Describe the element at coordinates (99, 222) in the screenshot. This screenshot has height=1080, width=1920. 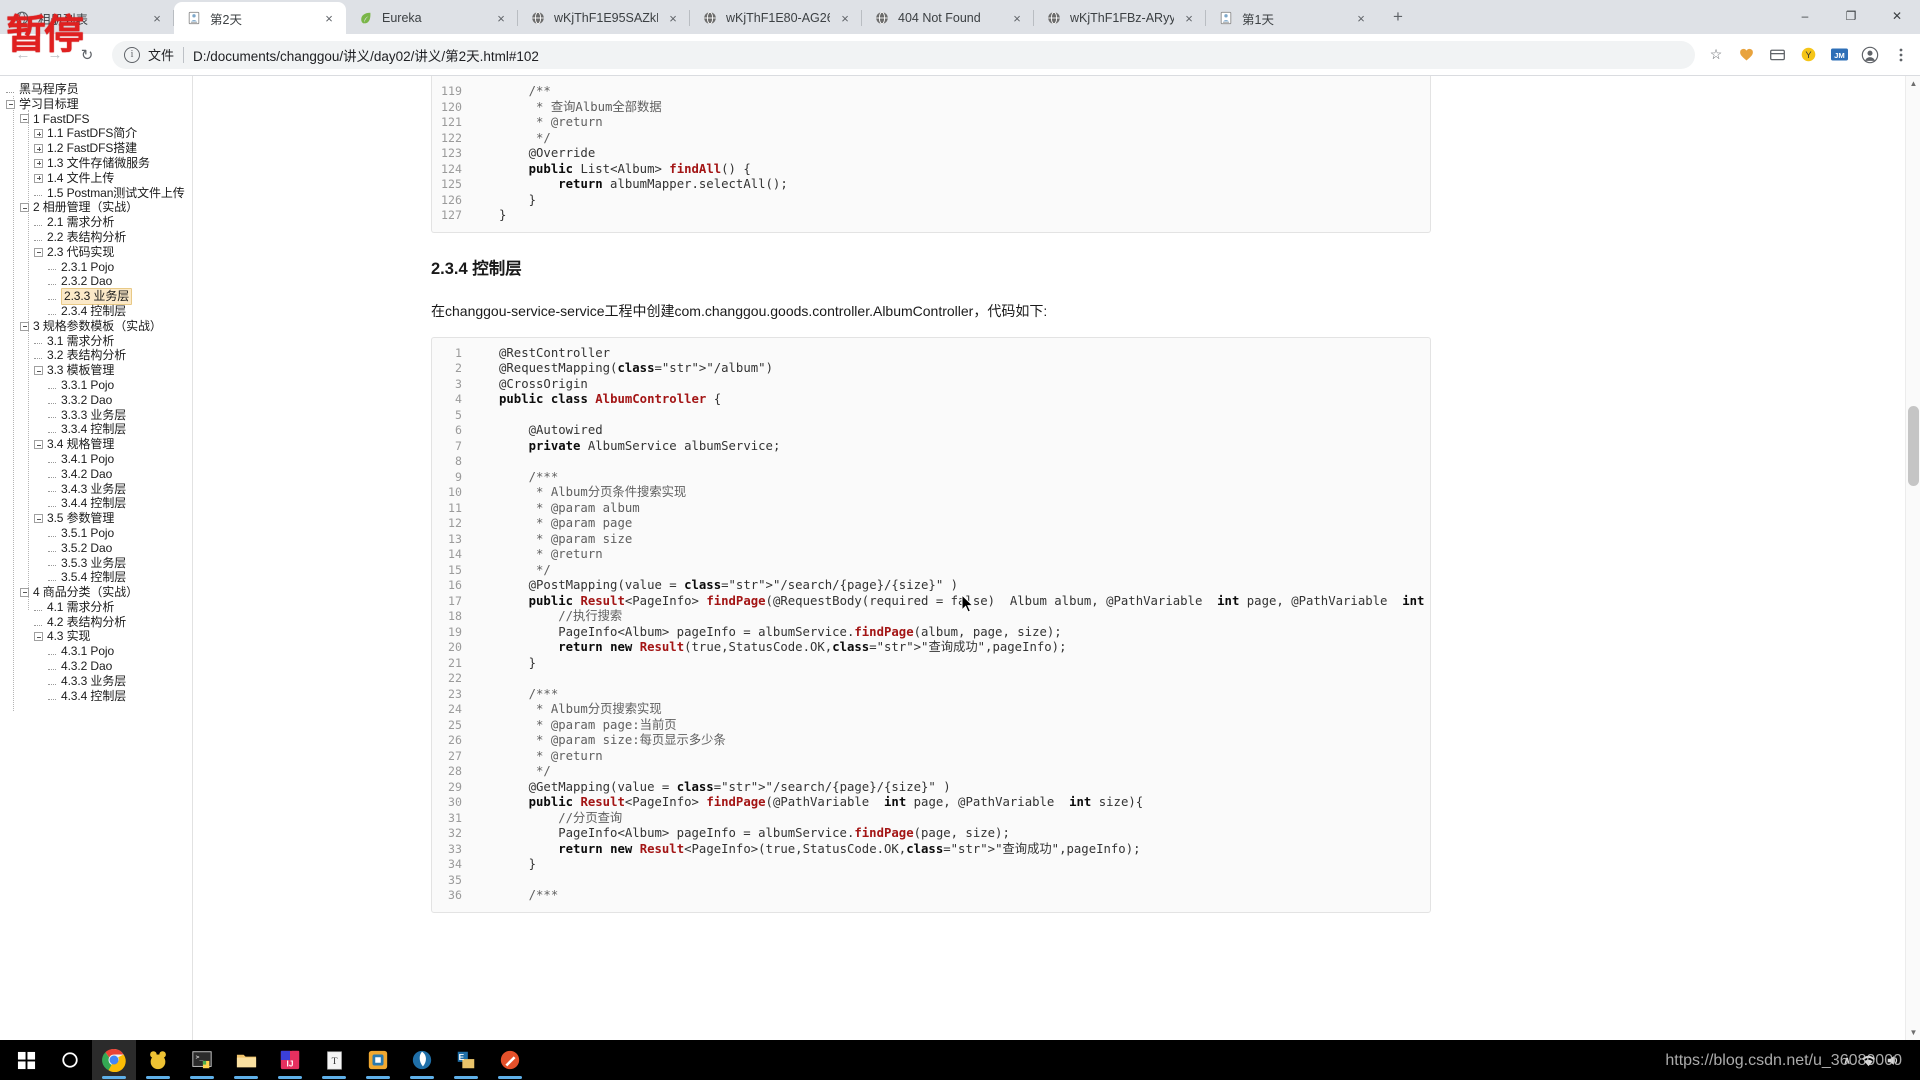
I see `sidebar-item: 2.1 需求分析` at that location.